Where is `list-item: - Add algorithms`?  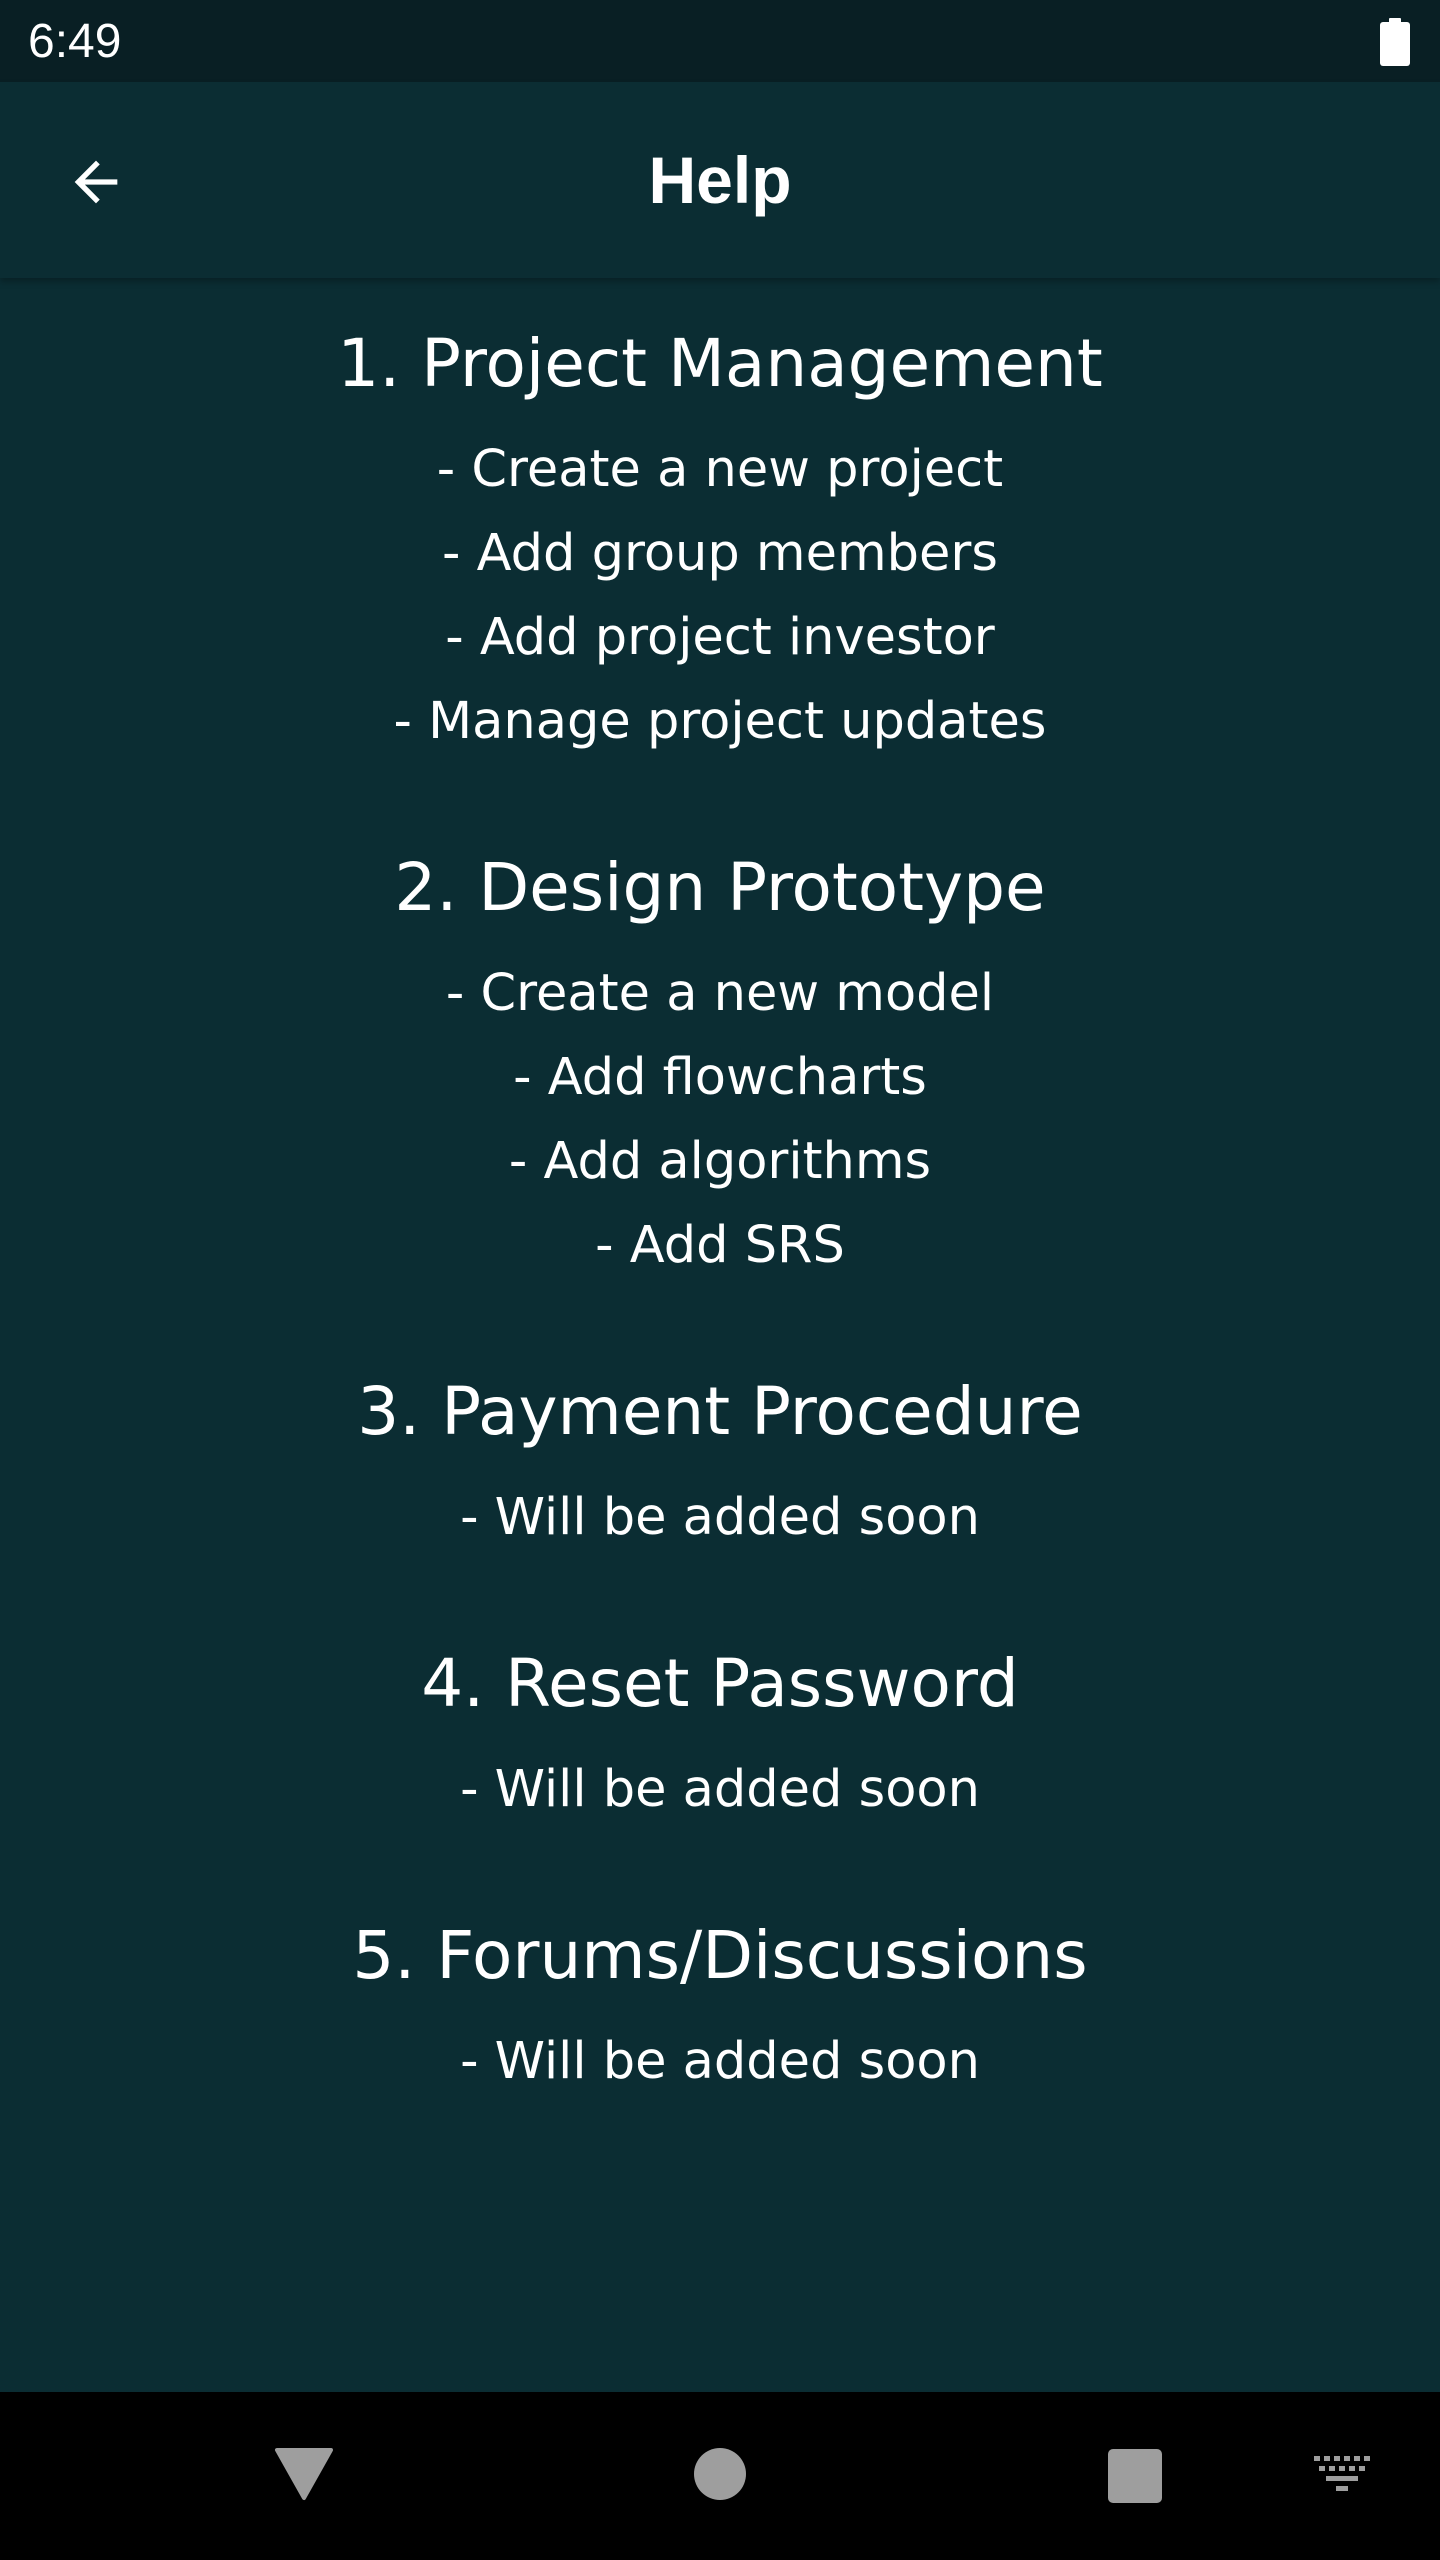
list-item: - Add algorithms is located at coordinates (720, 1161).